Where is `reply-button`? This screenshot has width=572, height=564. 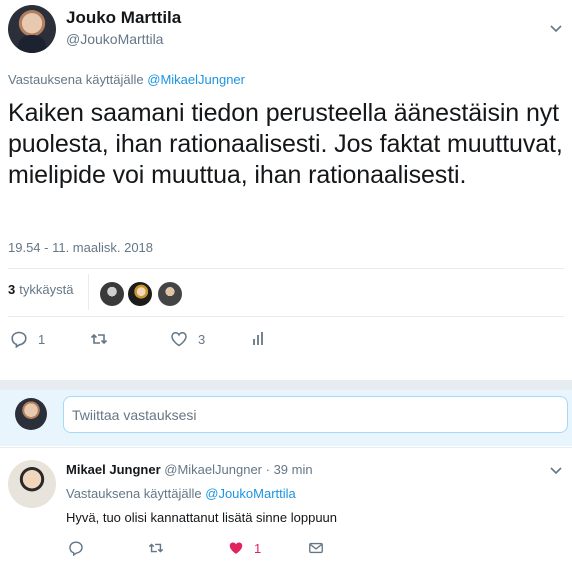 reply-button is located at coordinates (76, 548).